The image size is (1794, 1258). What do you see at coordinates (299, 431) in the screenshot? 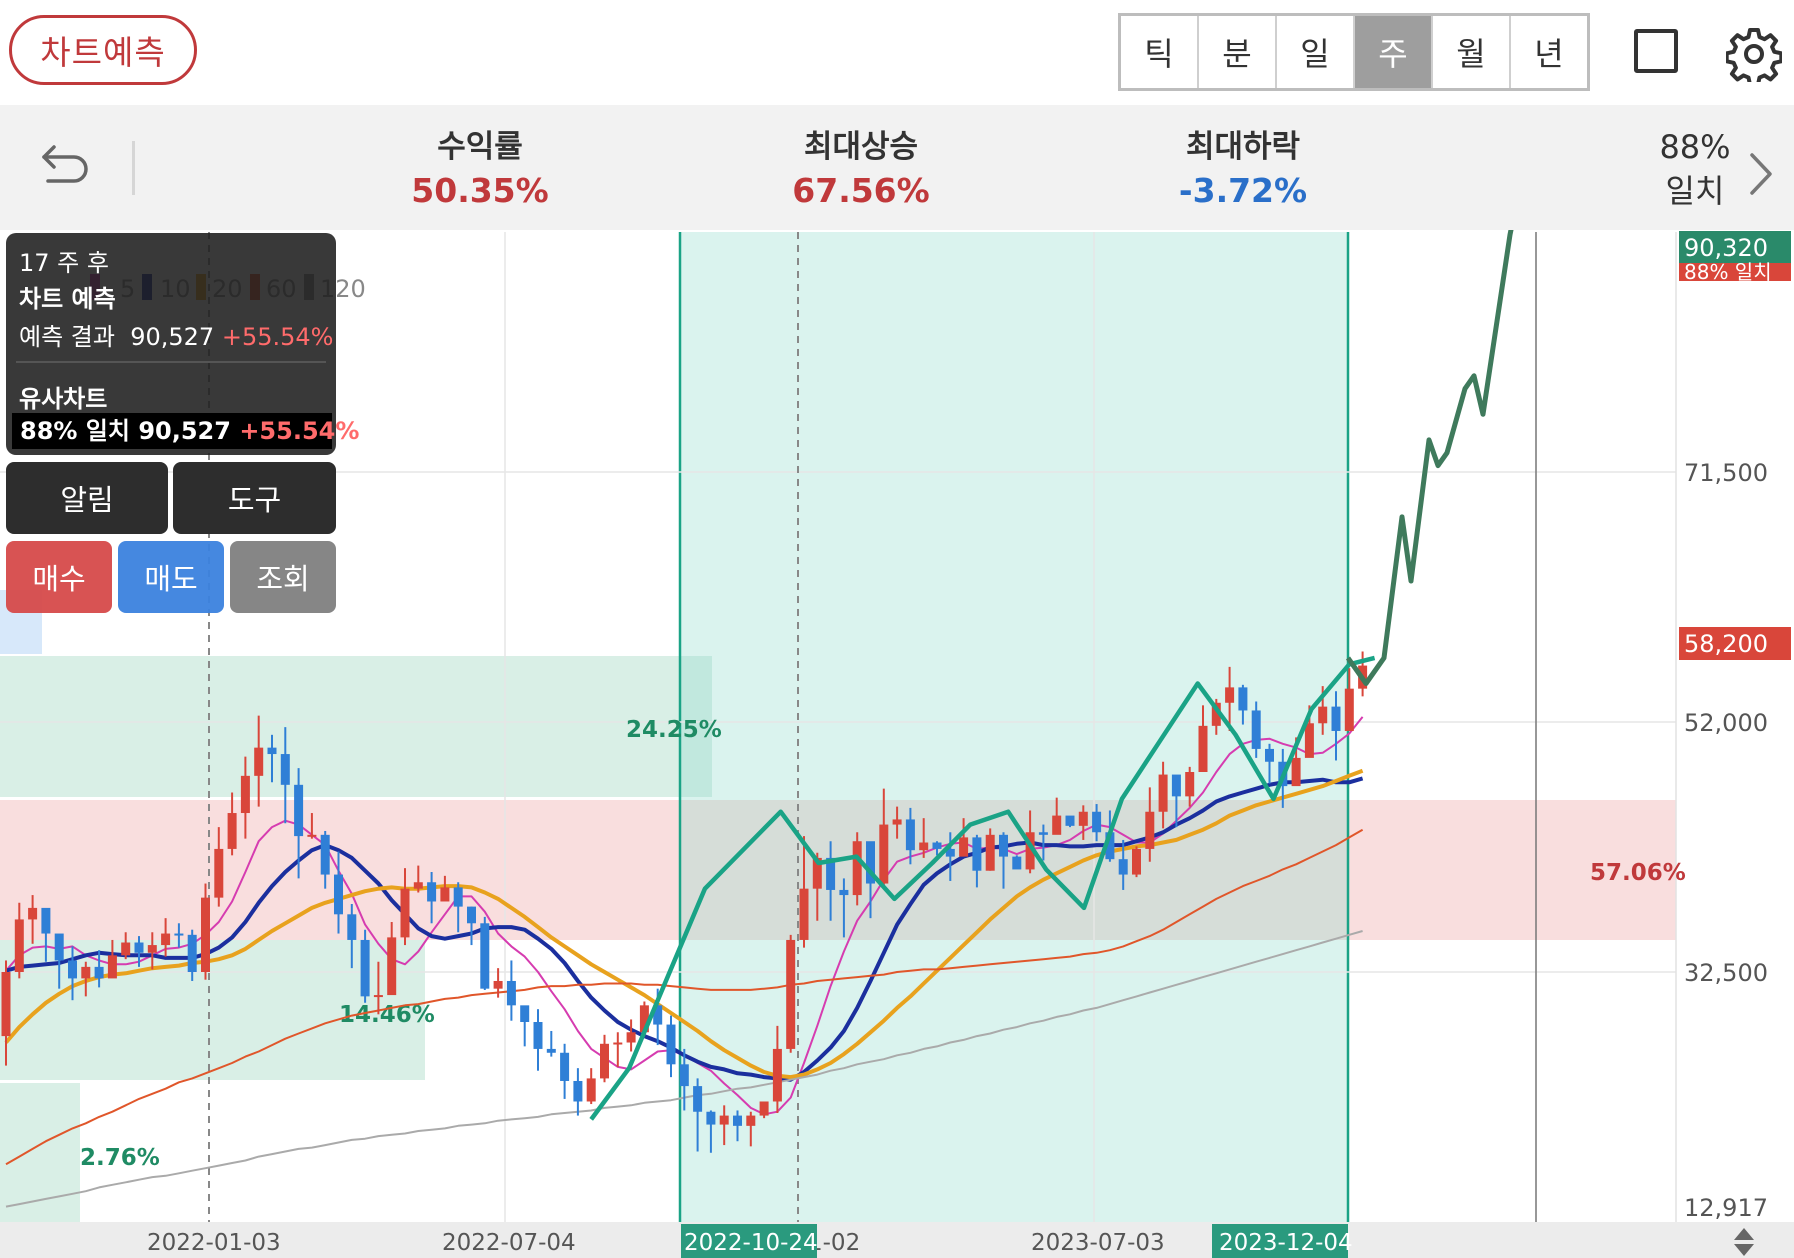
I see `similar-change: +55.54%` at bounding box center [299, 431].